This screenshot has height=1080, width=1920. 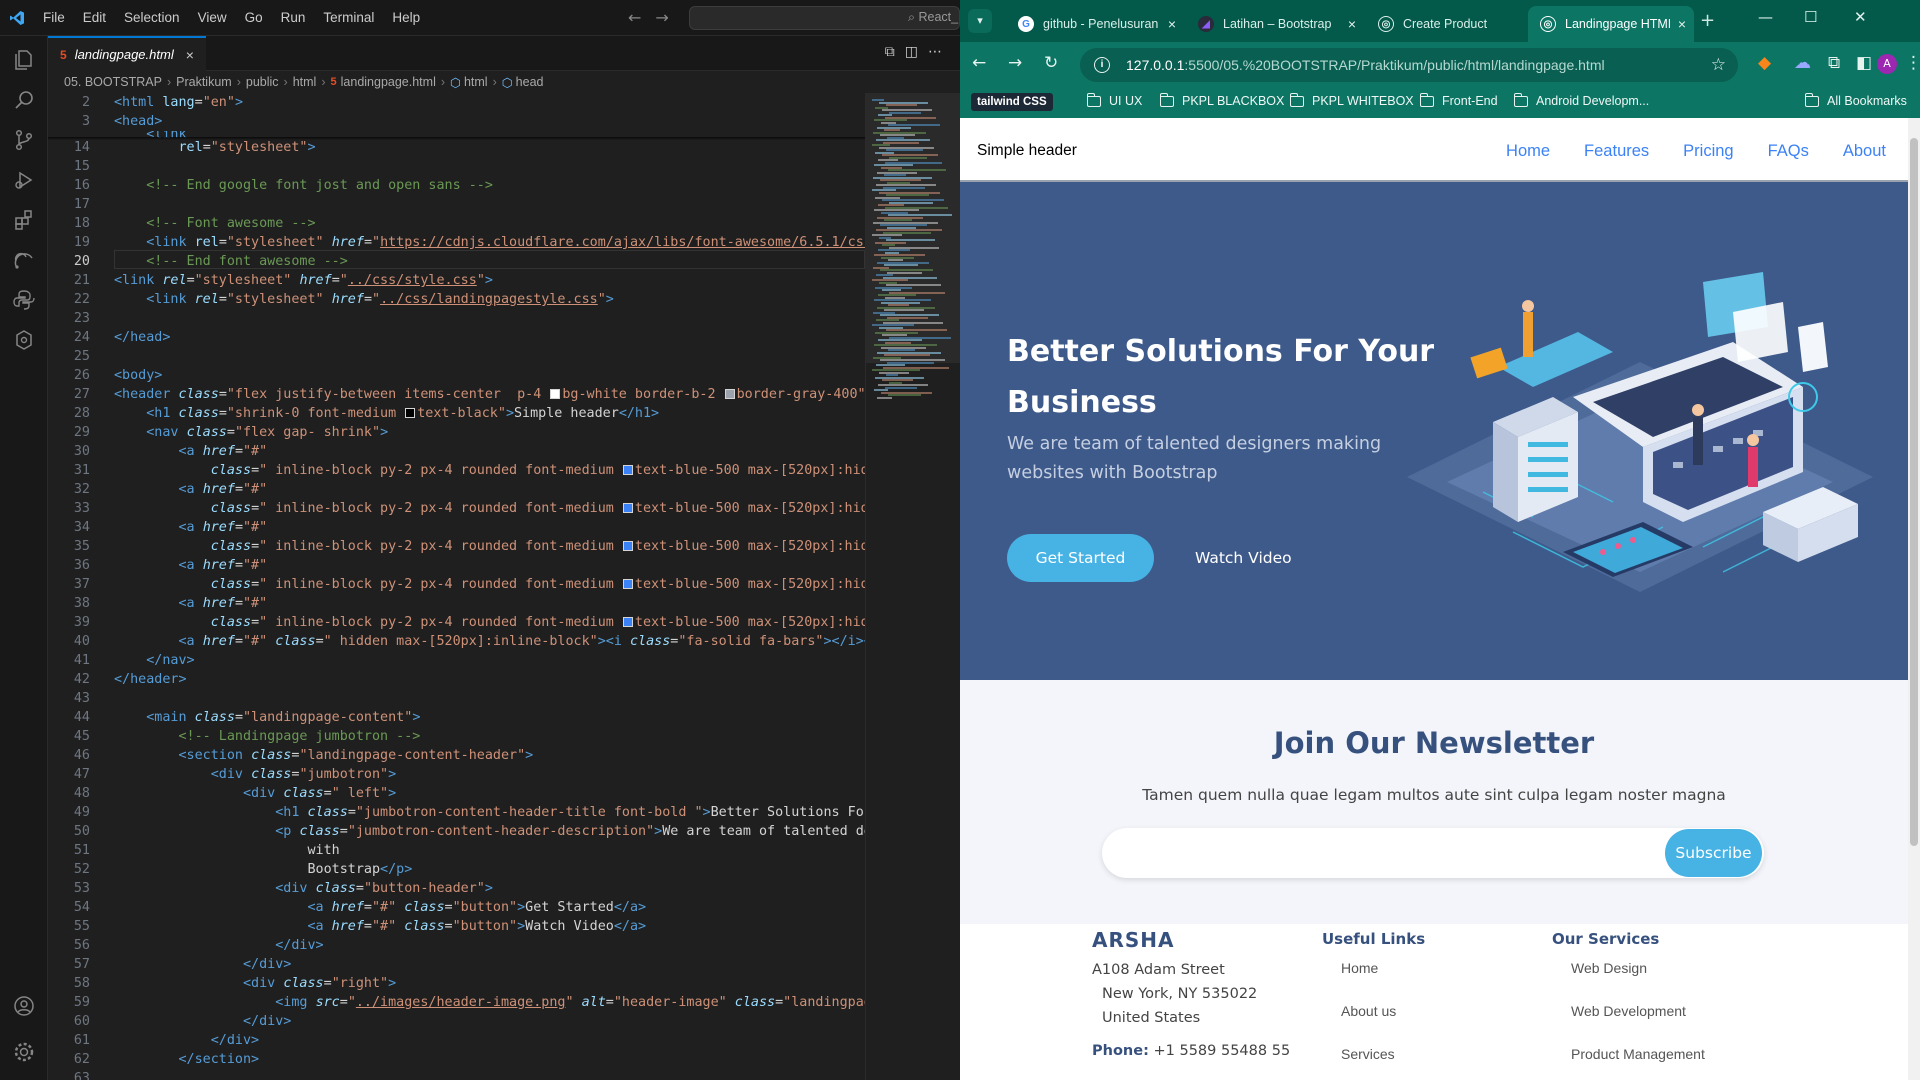 I want to click on nav-link-pricing: Pricing, so click(x=1708, y=151).